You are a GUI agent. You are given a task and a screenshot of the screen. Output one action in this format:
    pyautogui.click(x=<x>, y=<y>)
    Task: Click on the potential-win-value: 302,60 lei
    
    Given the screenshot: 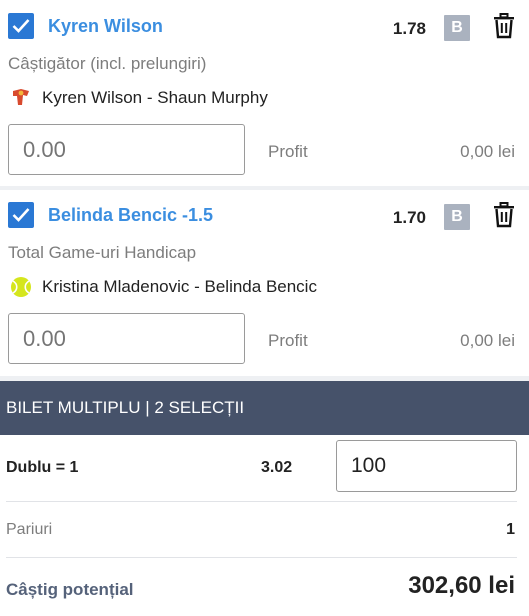 What is the action you would take?
    pyautogui.click(x=461, y=585)
    